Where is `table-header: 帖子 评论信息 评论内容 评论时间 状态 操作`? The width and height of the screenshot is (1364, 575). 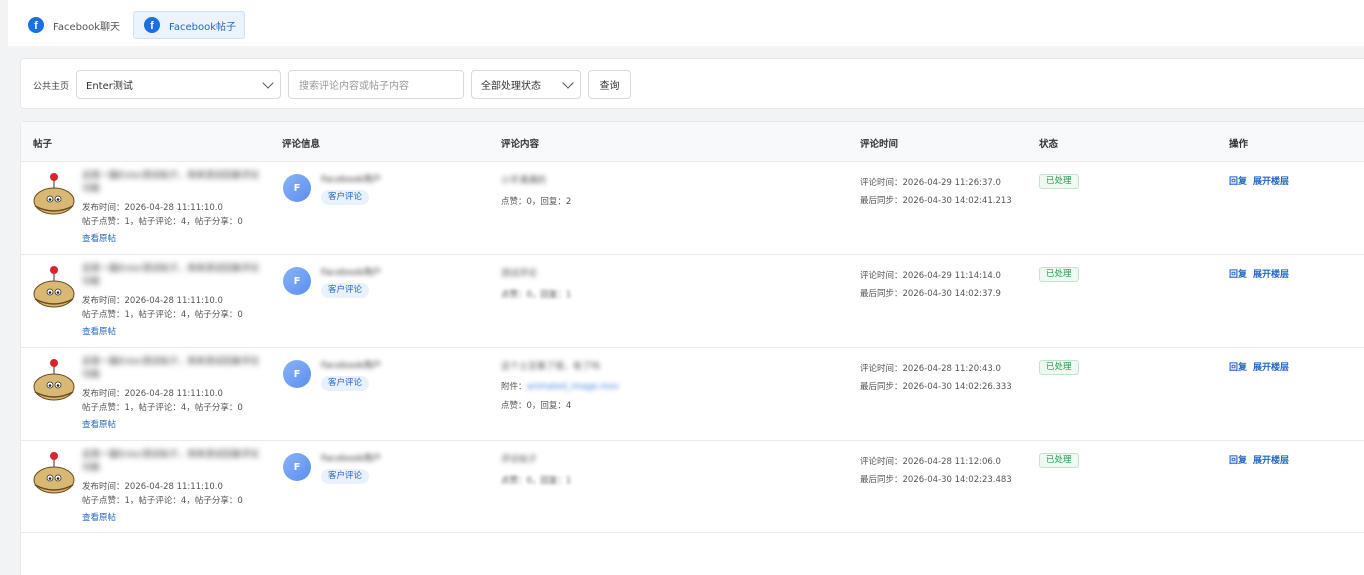 table-header: 帖子 评论信息 评论内容 评论时间 状态 操作 is located at coordinates (692, 142).